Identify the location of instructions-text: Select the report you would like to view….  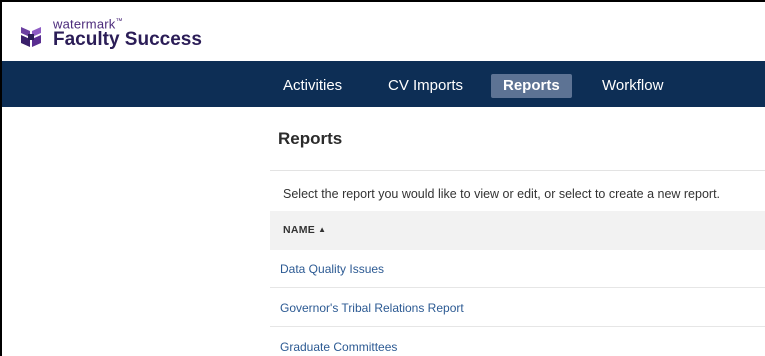
(502, 194).